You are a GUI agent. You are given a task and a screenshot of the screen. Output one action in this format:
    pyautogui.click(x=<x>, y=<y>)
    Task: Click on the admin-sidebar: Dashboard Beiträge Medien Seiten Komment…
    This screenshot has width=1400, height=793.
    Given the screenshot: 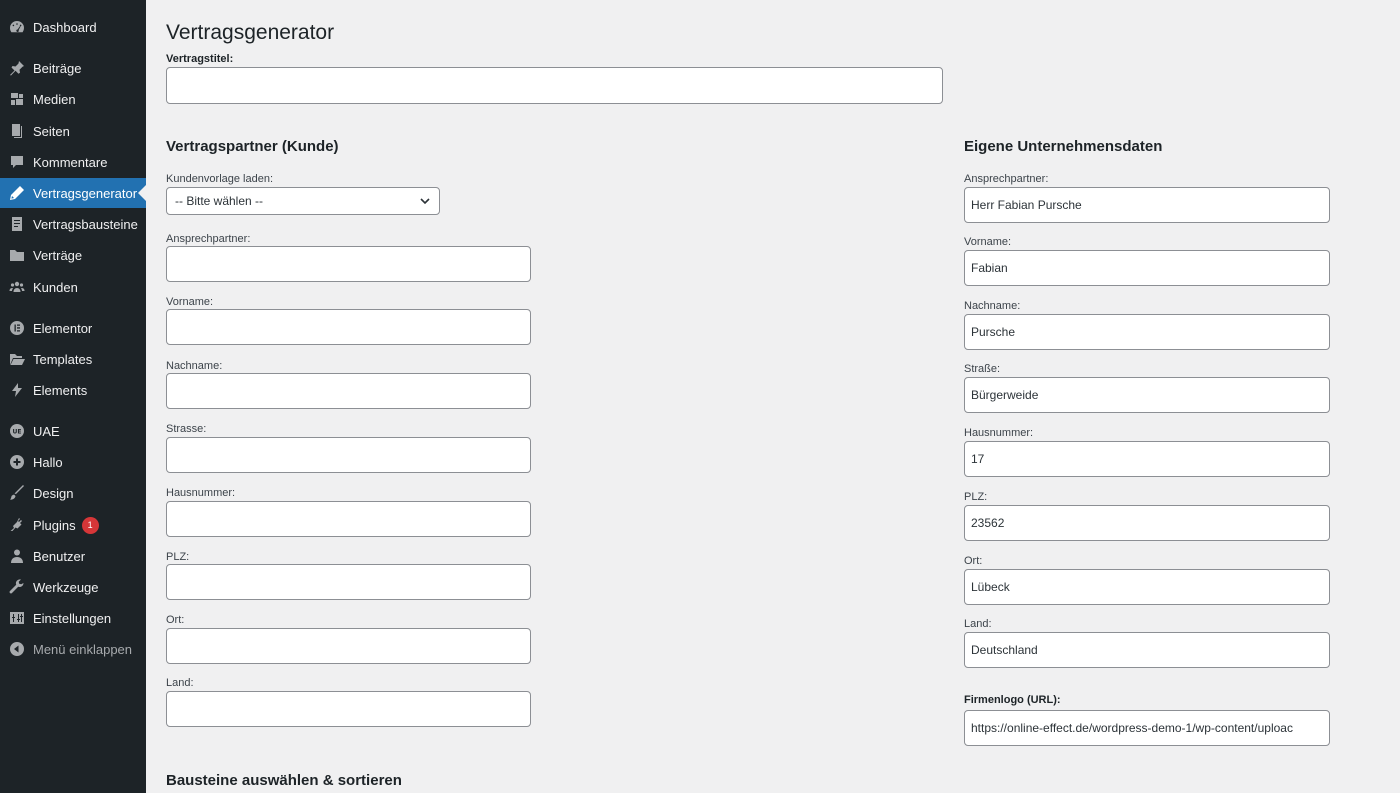 What is the action you would take?
    pyautogui.click(x=73, y=396)
    